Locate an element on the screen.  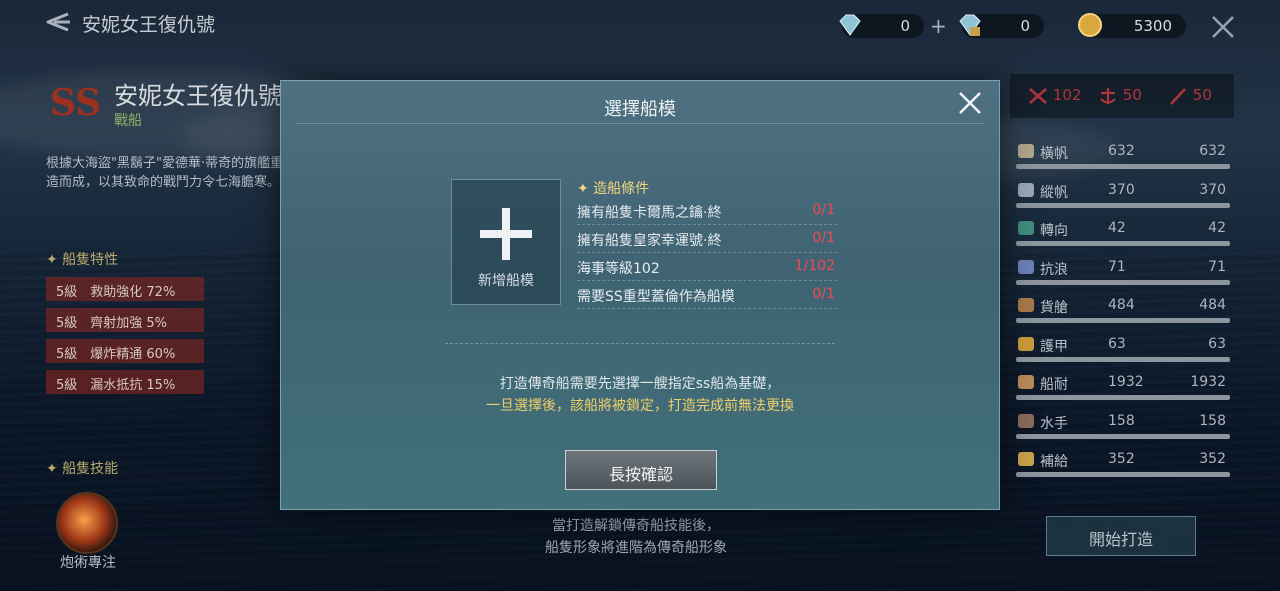
stat-row: 船耐 1932 1932 is located at coordinates (1123, 385).